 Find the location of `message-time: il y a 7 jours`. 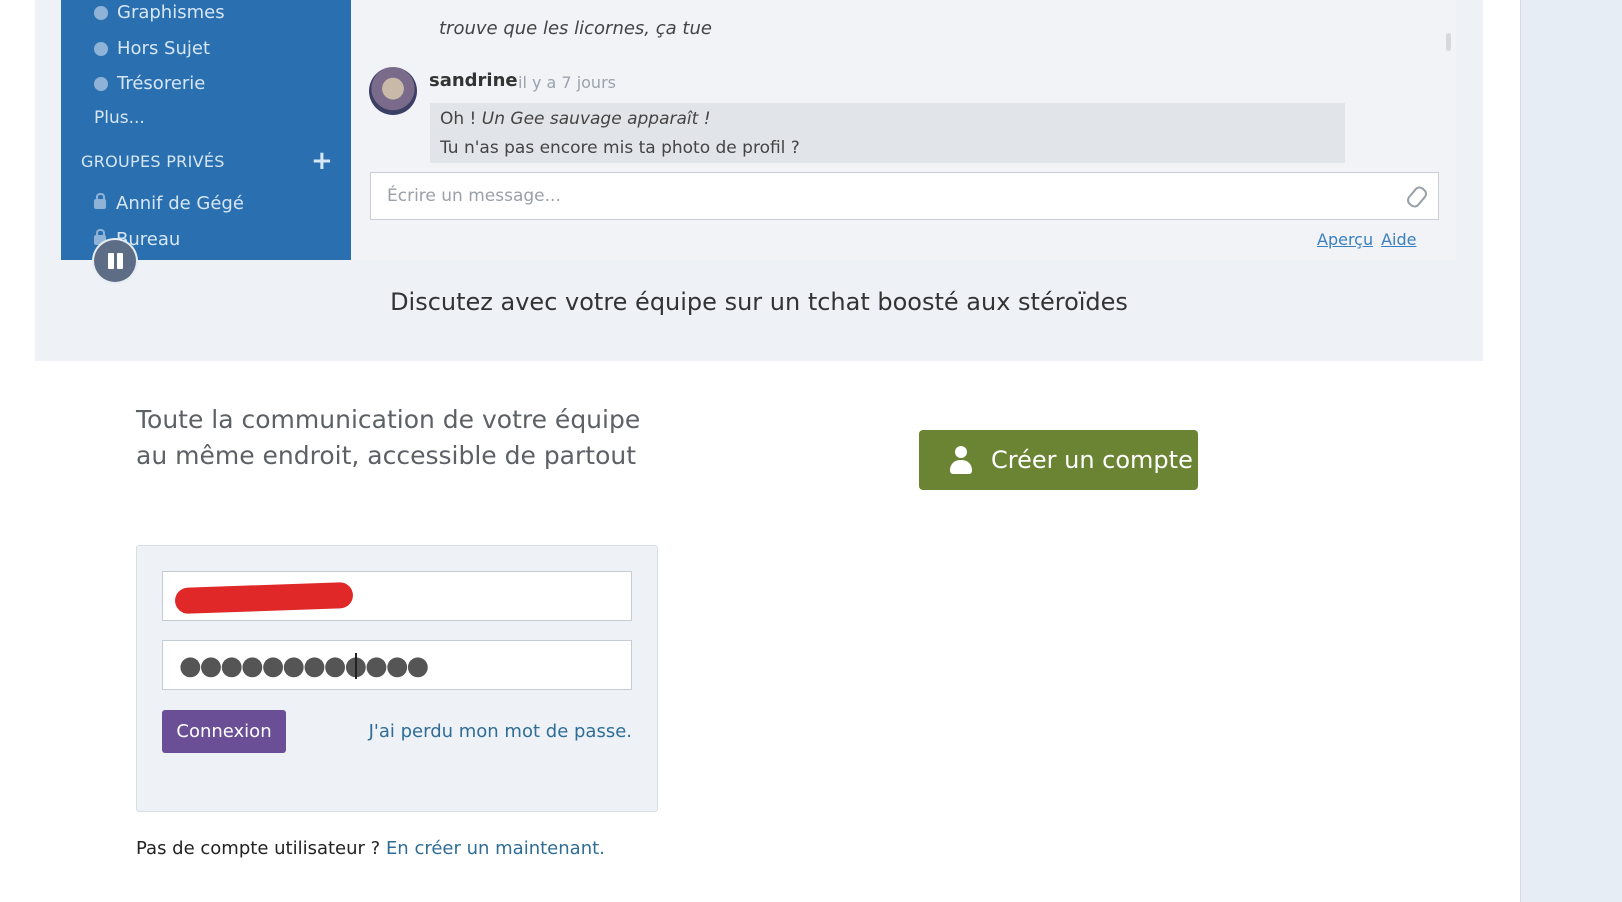

message-time: il y a 7 jours is located at coordinates (567, 82).